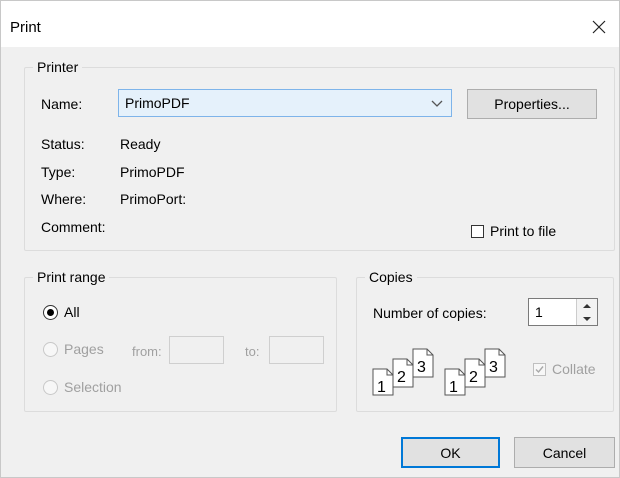 The image size is (620, 478). What do you see at coordinates (62, 104) in the screenshot?
I see `name-label: Name:` at bounding box center [62, 104].